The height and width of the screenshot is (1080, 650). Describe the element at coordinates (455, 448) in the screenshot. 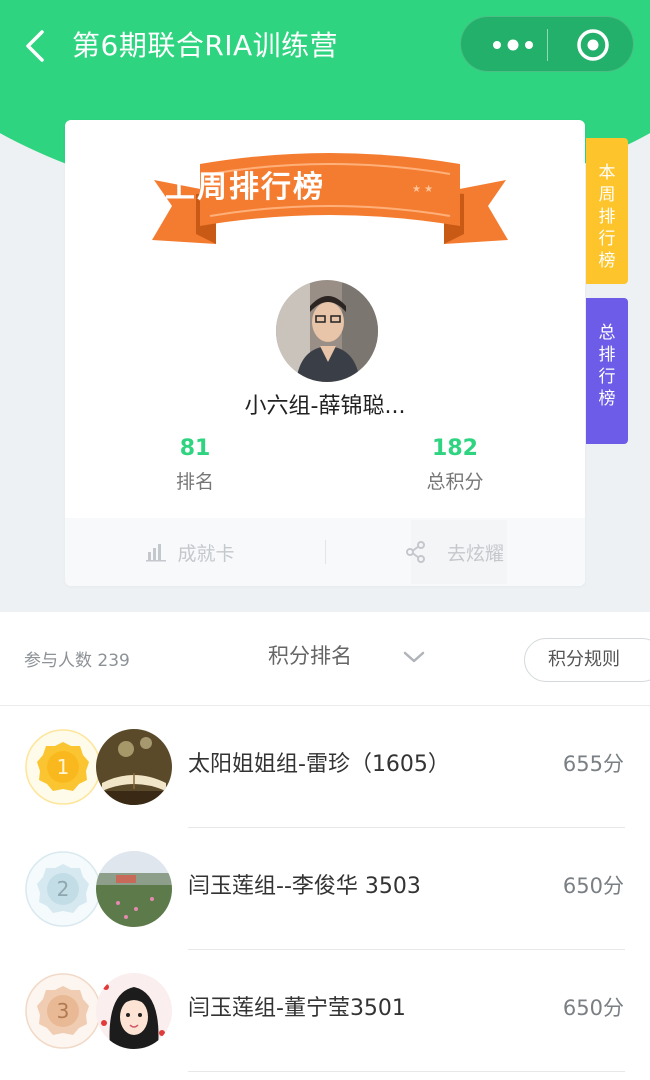

I see `total-score-value: 182` at that location.